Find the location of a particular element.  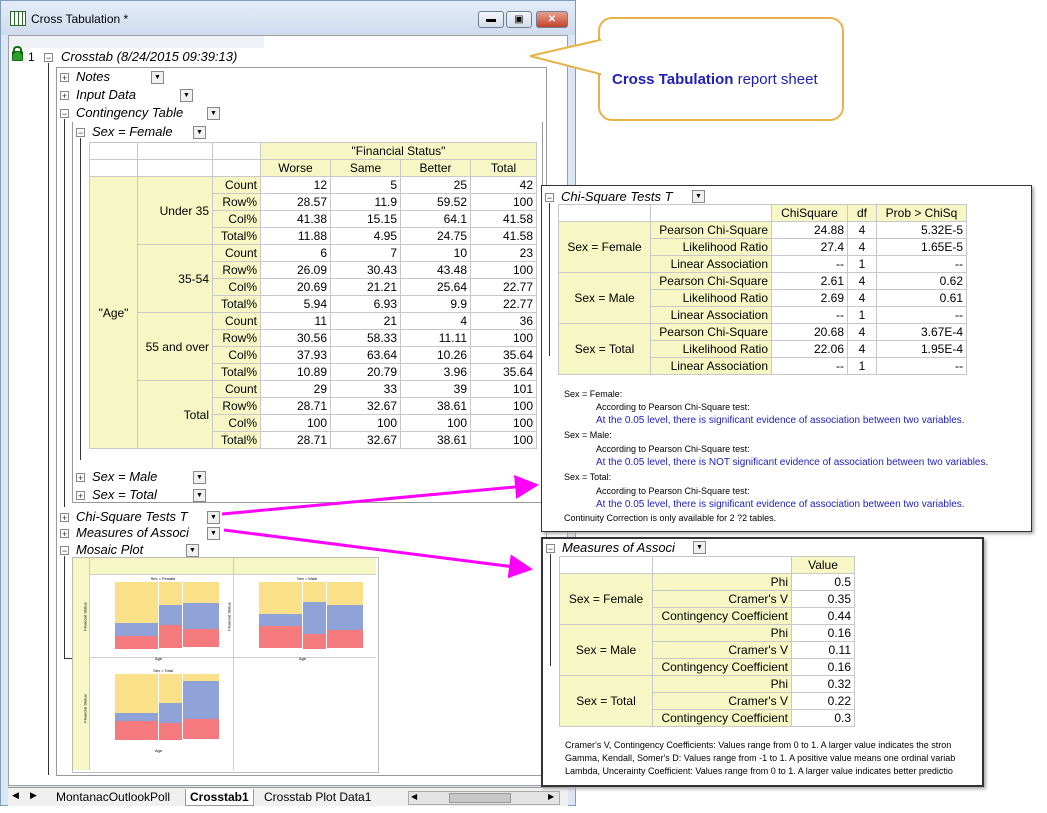

arrow-to-measures is located at coordinates (378, 553).